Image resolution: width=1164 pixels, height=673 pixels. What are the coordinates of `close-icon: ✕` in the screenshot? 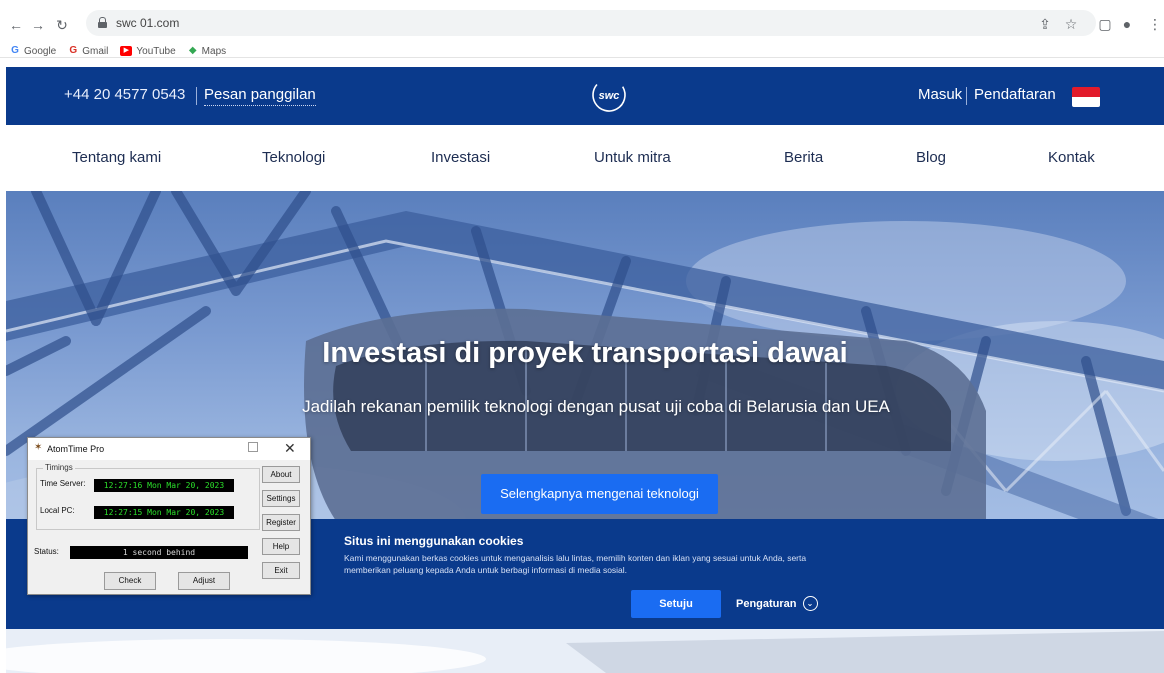 It's located at (290, 448).